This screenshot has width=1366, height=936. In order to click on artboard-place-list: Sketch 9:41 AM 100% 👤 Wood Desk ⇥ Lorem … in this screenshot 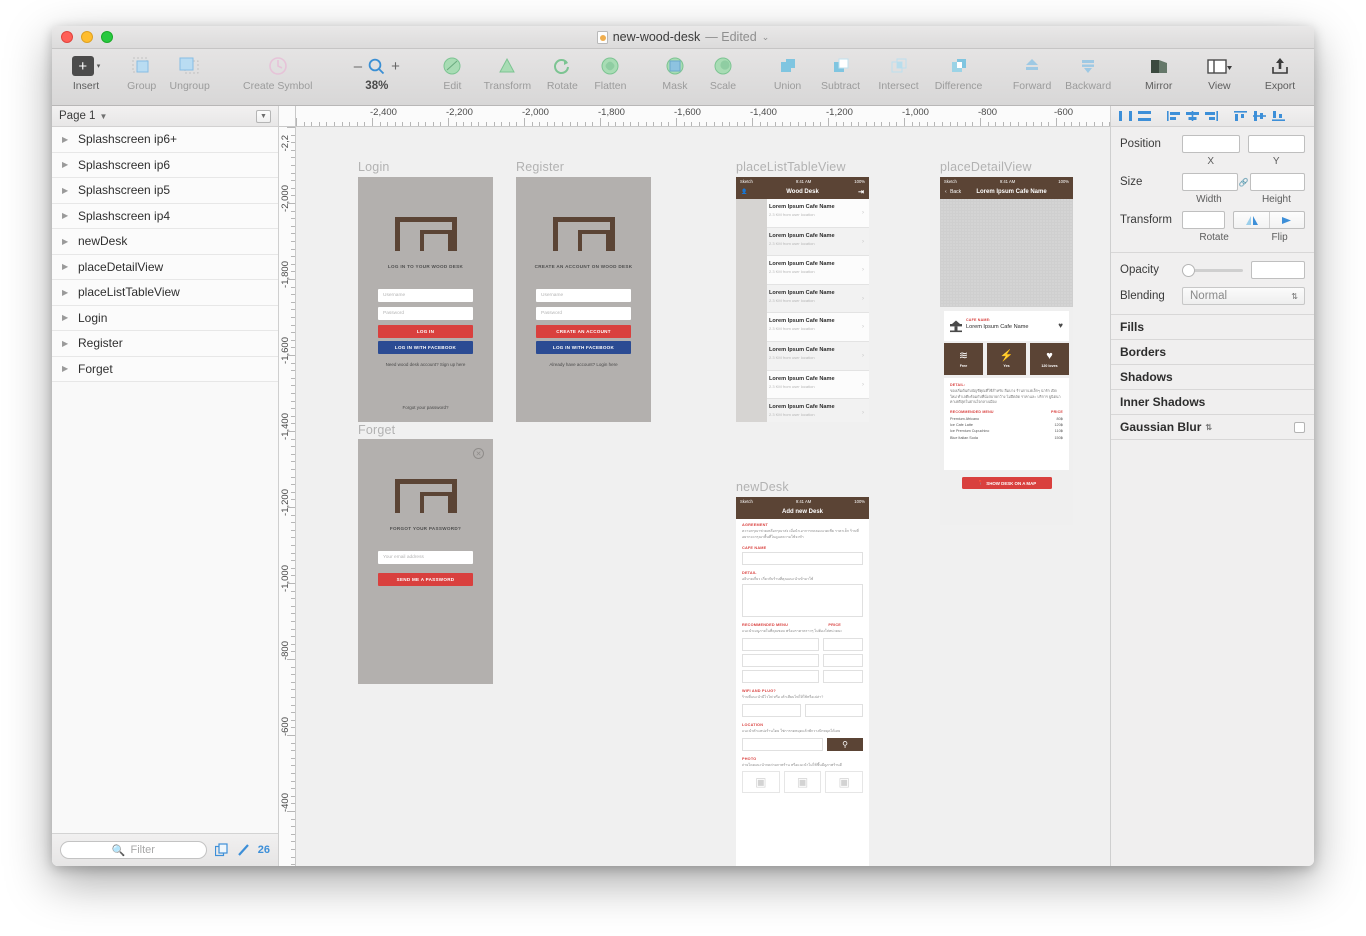, I will do `click(802, 299)`.